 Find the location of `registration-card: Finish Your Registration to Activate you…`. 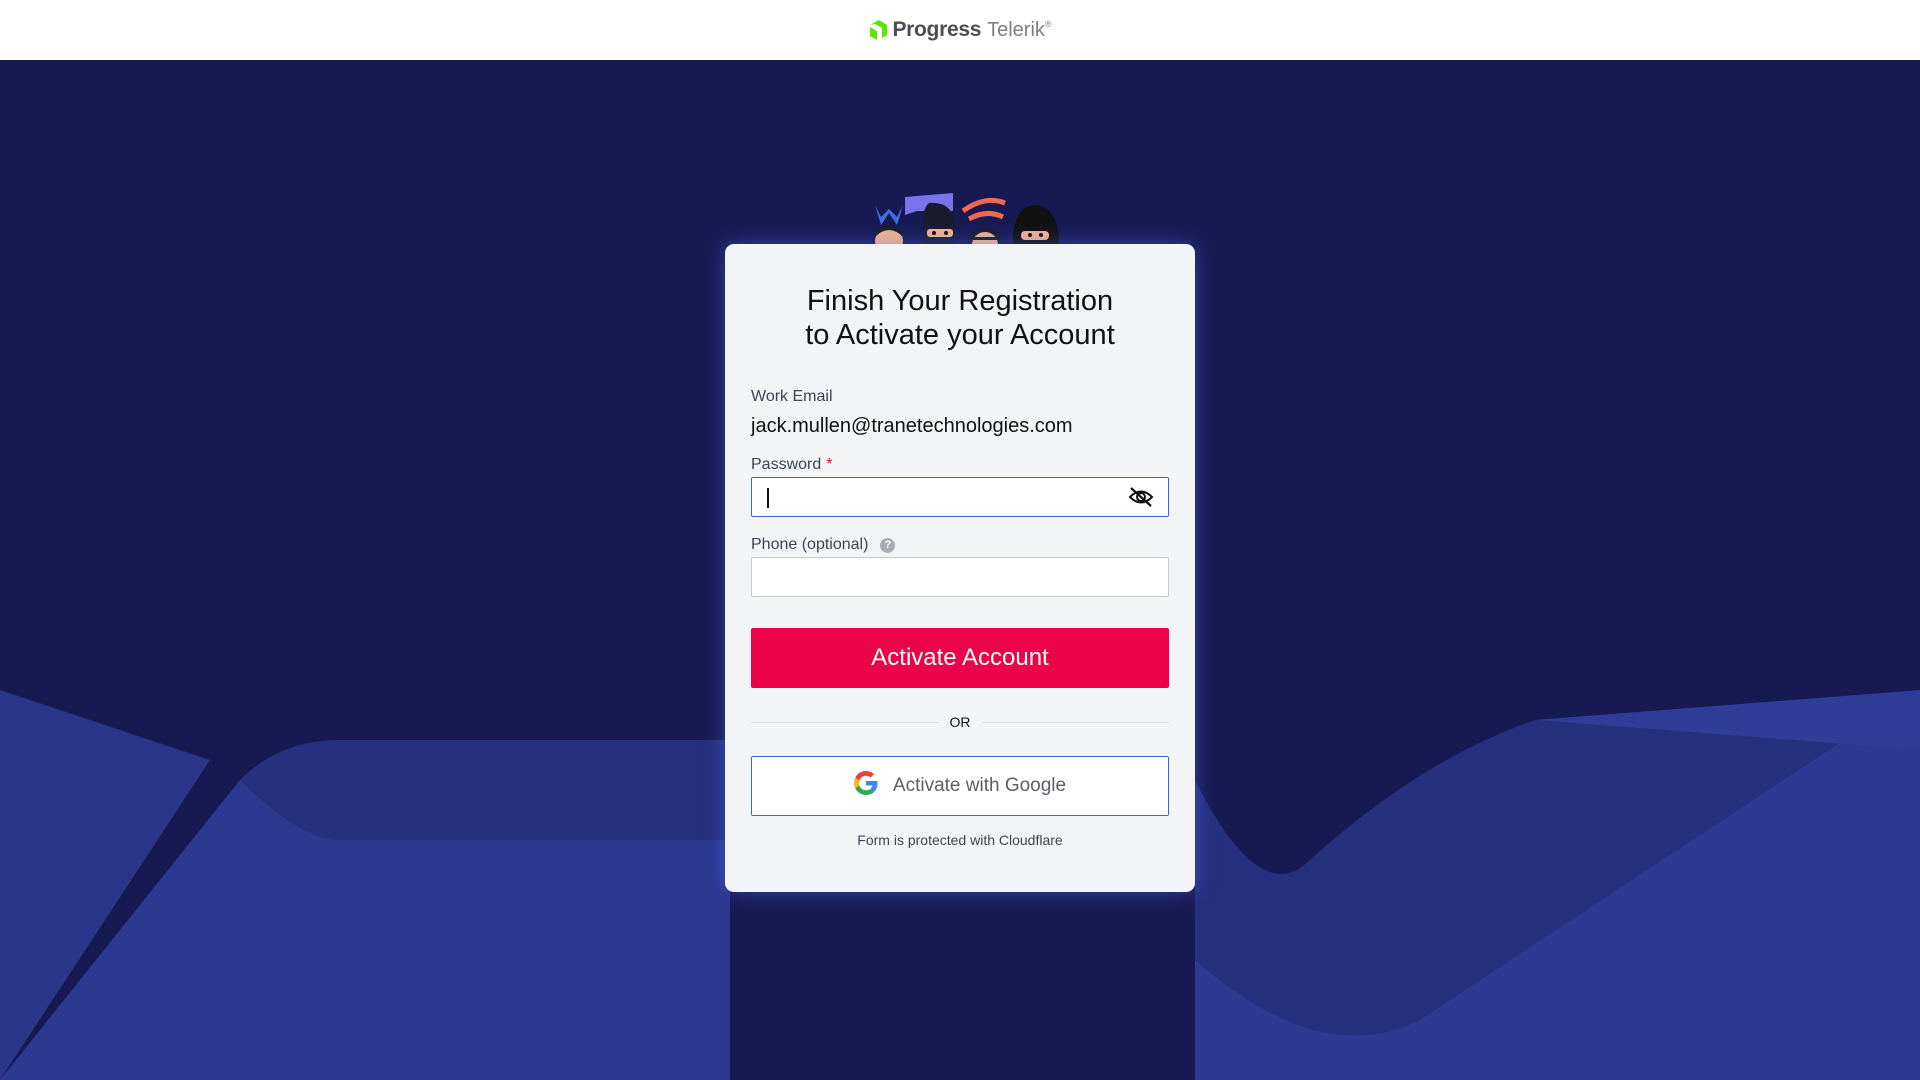

registration-card: Finish Your Registration to Activate you… is located at coordinates (960, 568).